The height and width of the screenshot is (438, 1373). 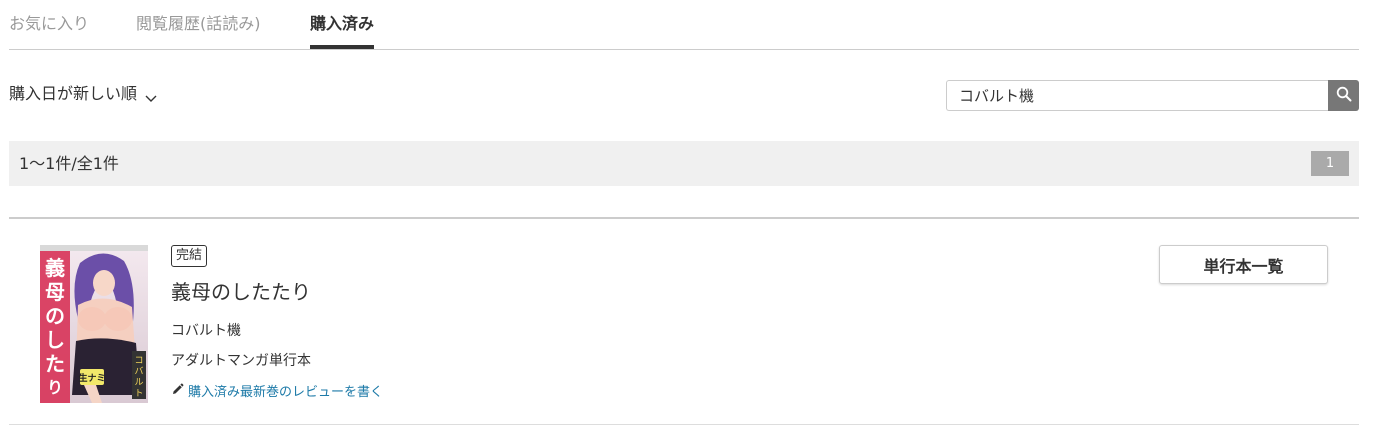 I want to click on svg-text: り, so click(x=55, y=387).